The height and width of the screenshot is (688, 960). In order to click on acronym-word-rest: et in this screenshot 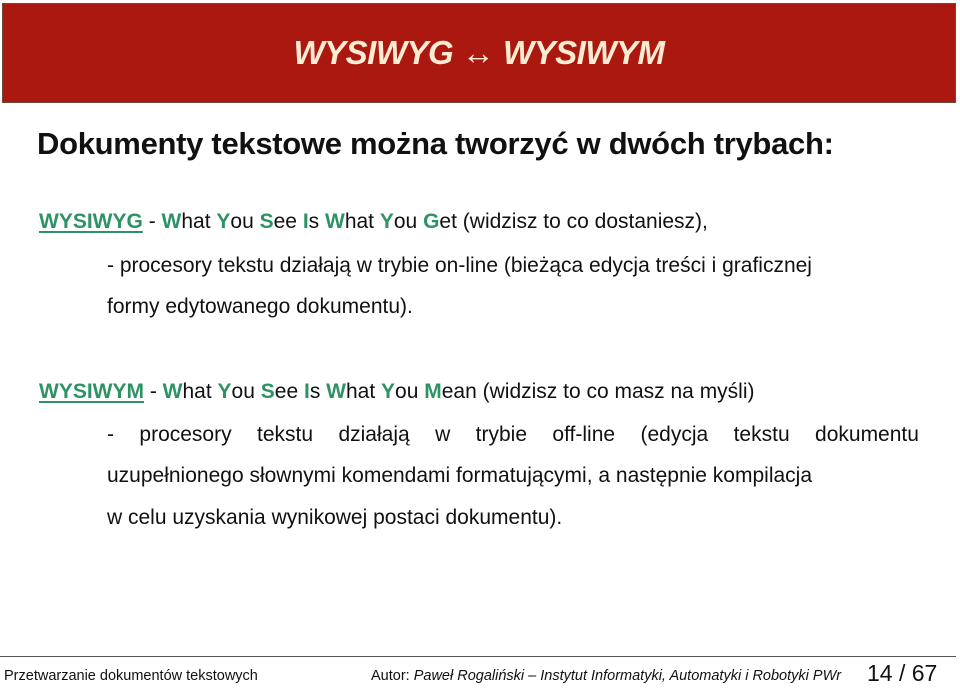, I will do `click(448, 221)`.